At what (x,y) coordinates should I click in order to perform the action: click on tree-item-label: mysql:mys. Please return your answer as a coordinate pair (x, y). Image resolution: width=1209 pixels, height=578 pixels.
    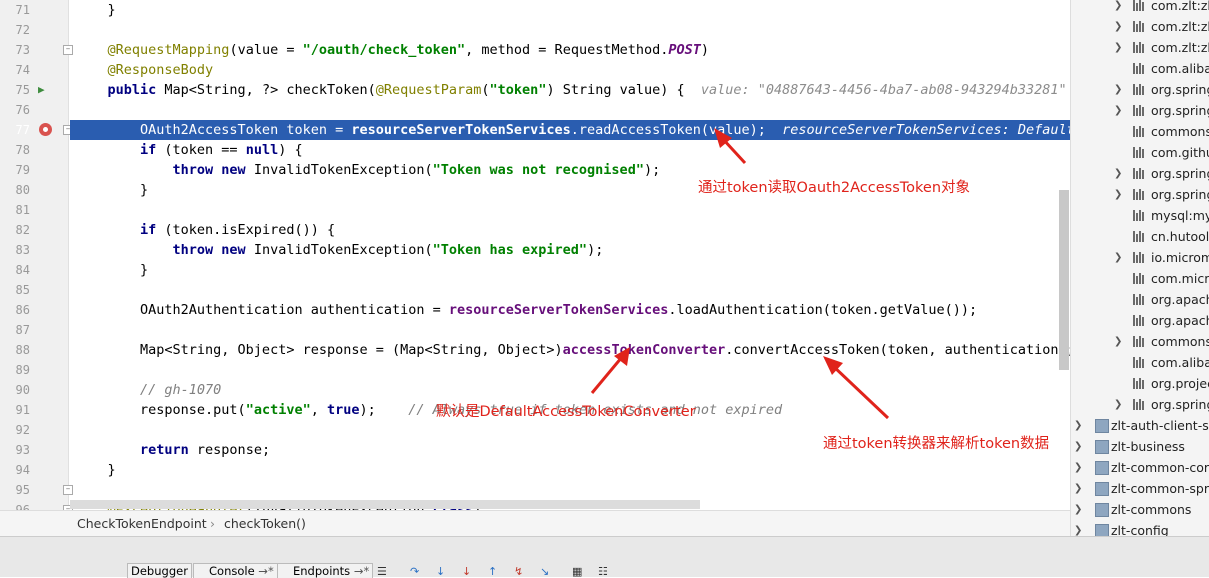
    Looking at the image, I should click on (1180, 215).